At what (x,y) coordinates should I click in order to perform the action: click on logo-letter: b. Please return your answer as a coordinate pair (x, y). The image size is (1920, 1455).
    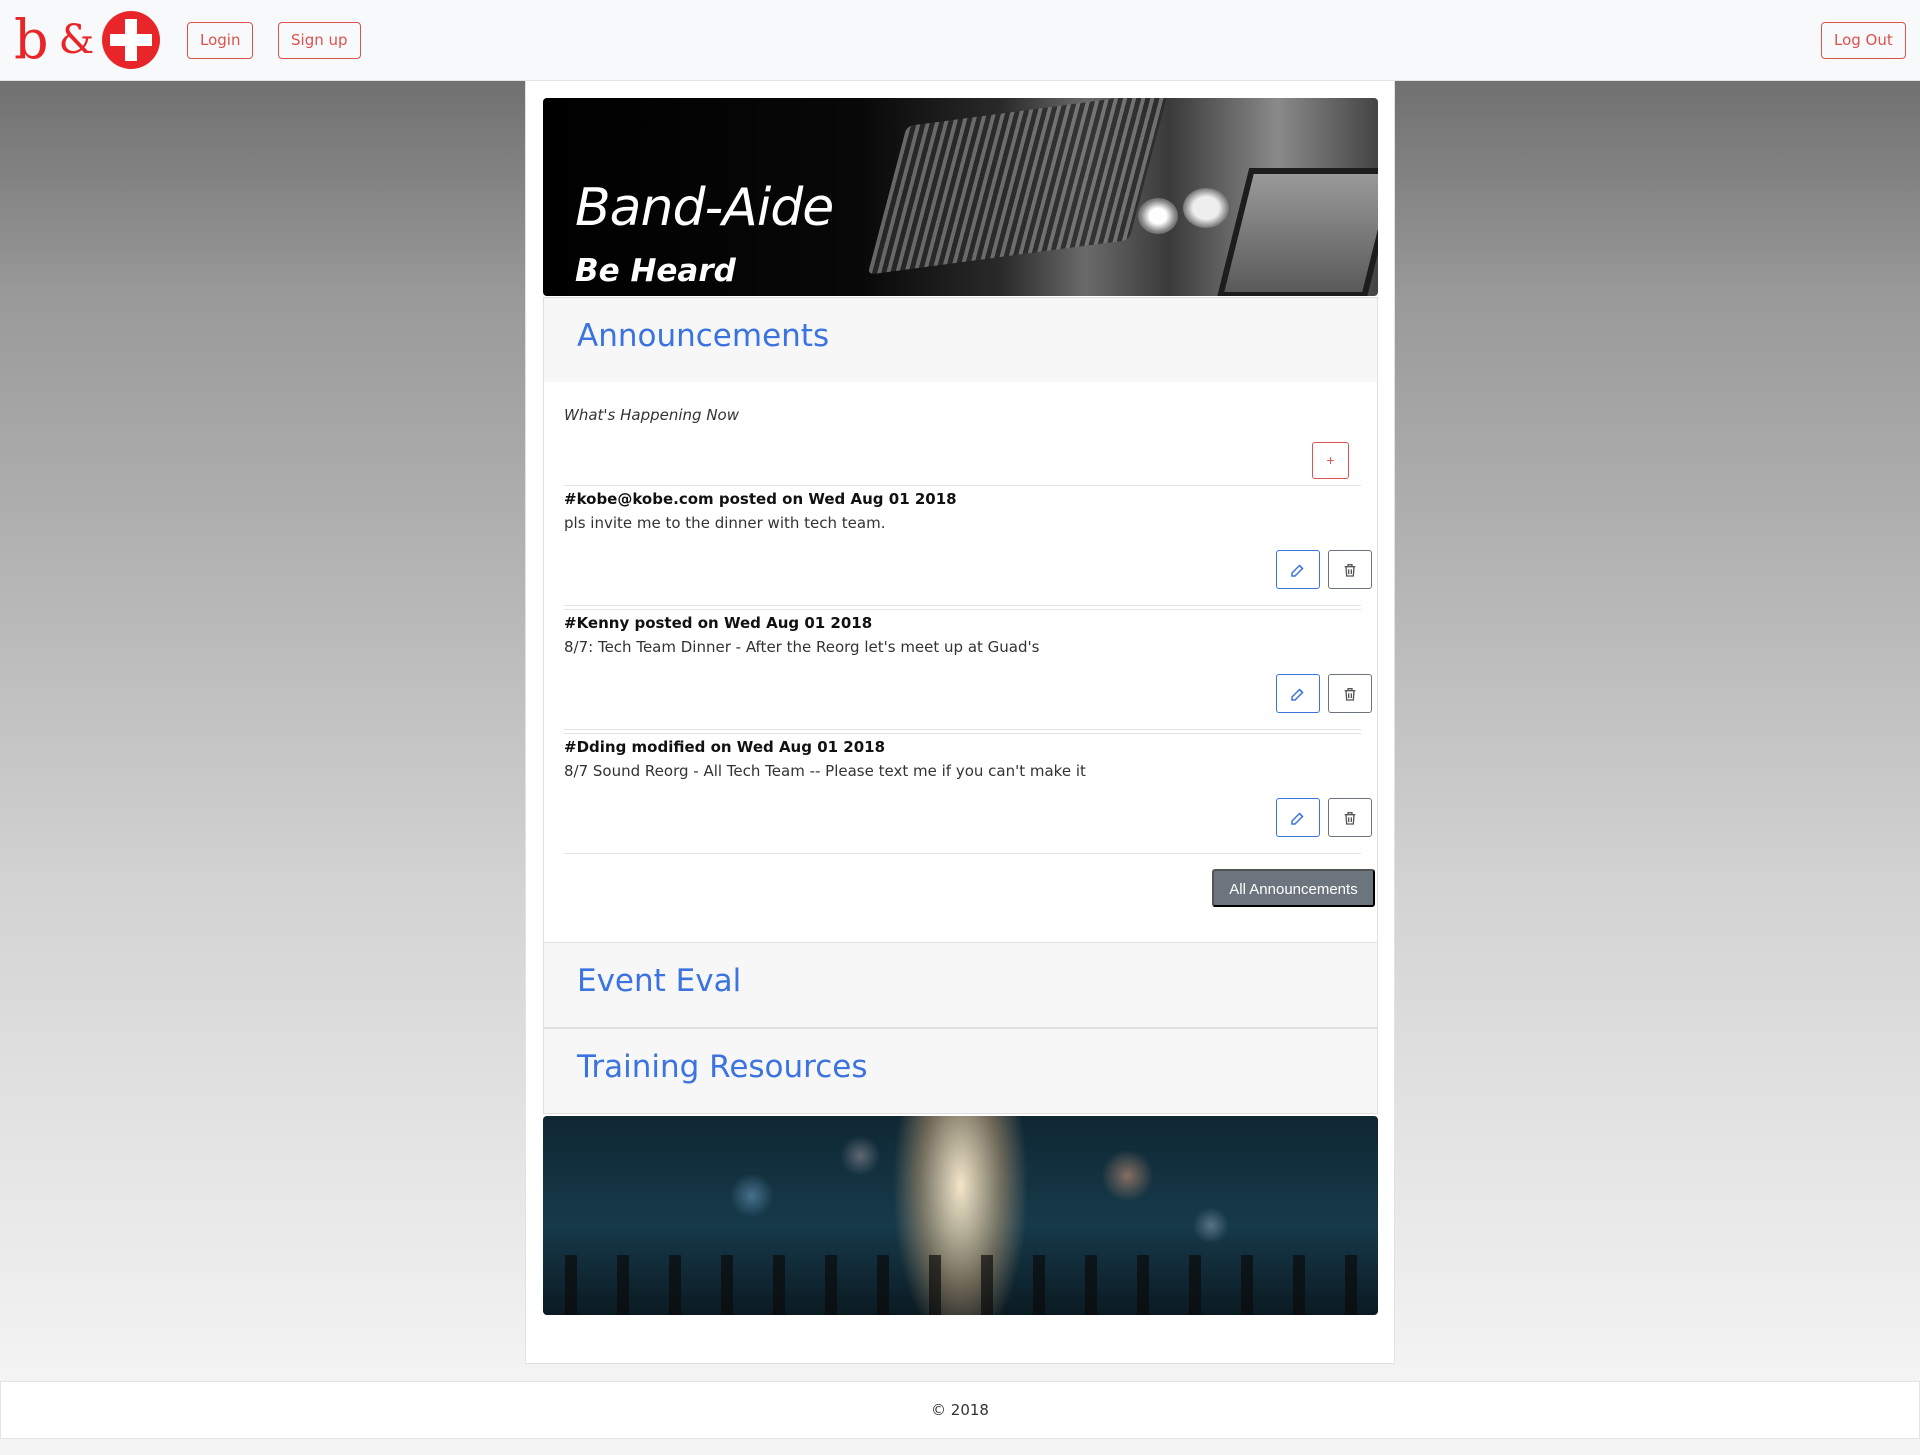
    Looking at the image, I should click on (31, 39).